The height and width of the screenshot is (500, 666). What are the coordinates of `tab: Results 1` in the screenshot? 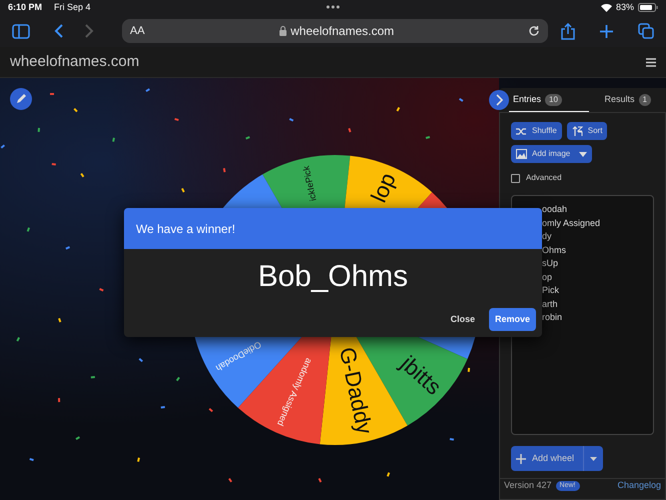 It's located at (622, 100).